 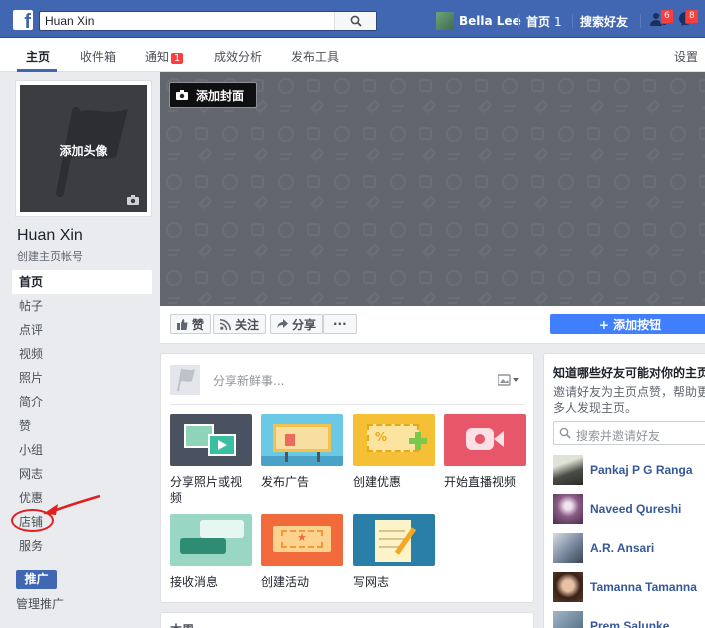 What do you see at coordinates (82, 546) in the screenshot?
I see `sidebar-item-services: 服务` at bounding box center [82, 546].